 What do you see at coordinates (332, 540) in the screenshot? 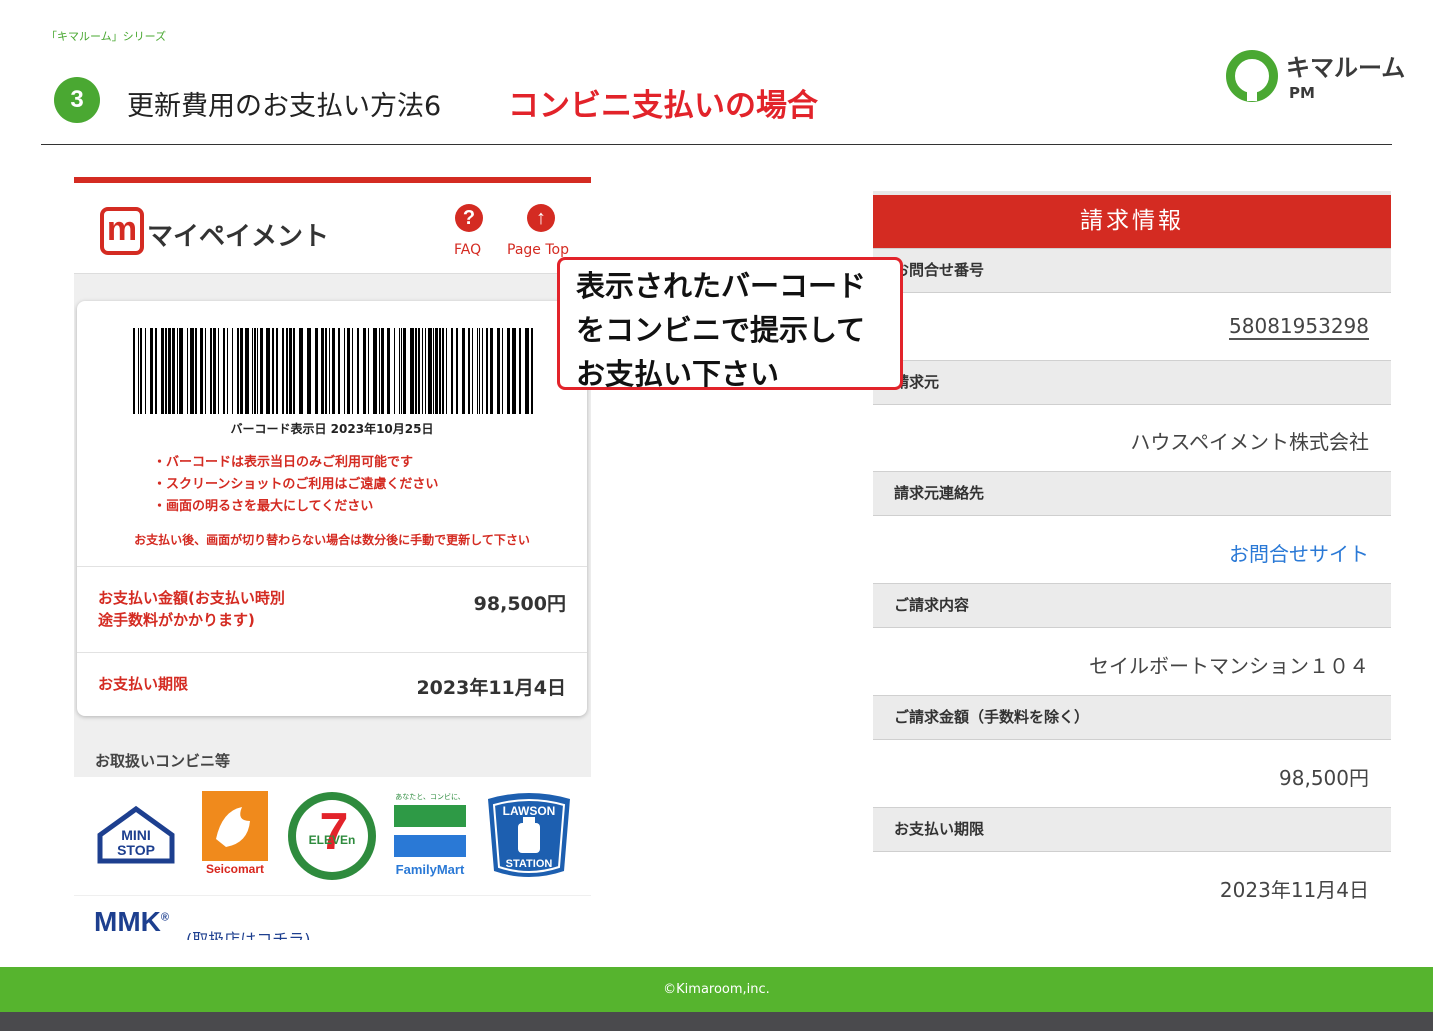
I see `refresh-note: お支払い後、画面が切り替わらない場合は数分後に手動で更新して下さい` at bounding box center [332, 540].